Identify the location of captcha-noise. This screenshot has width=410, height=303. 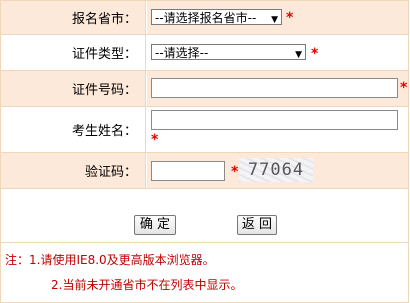
(276, 170).